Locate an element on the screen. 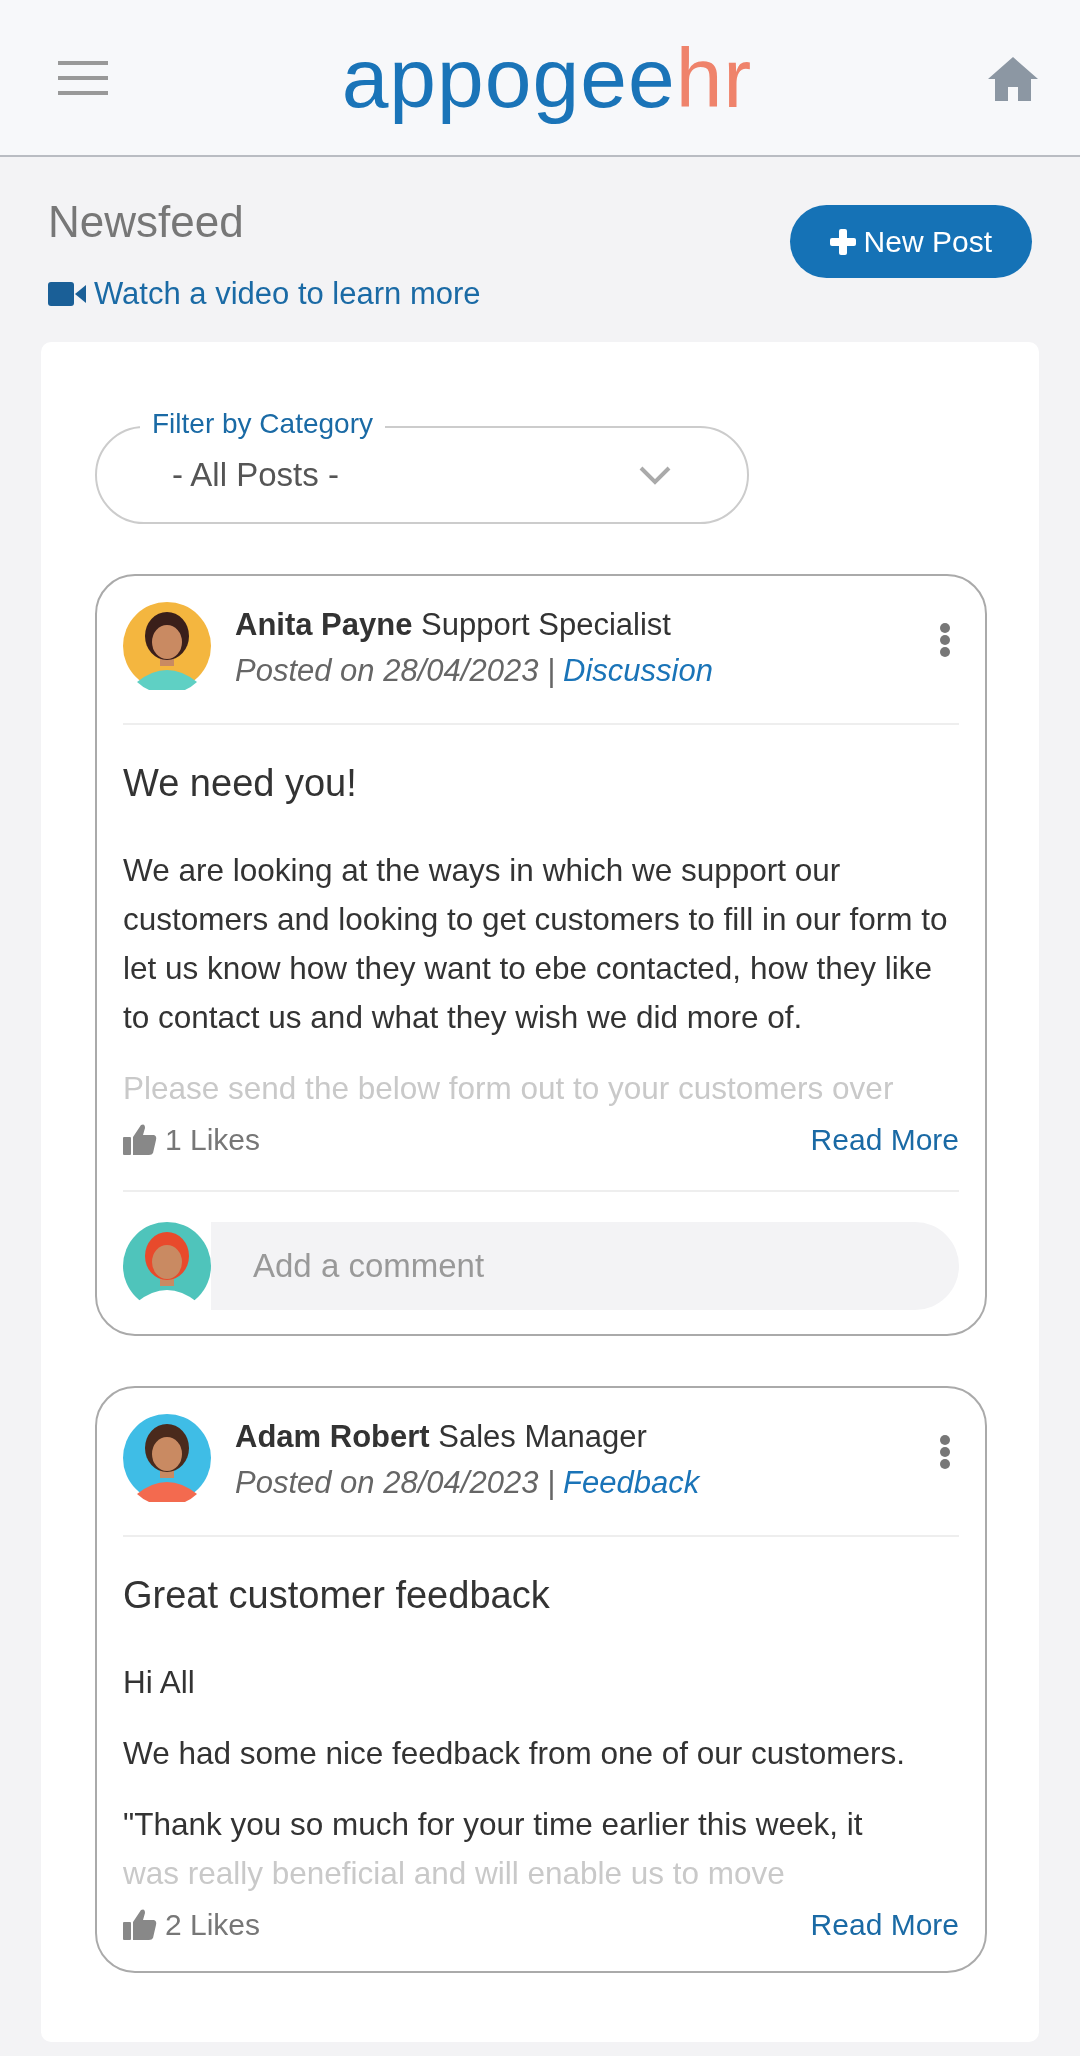  post-title: Great customer feedback is located at coordinates (337, 1595).